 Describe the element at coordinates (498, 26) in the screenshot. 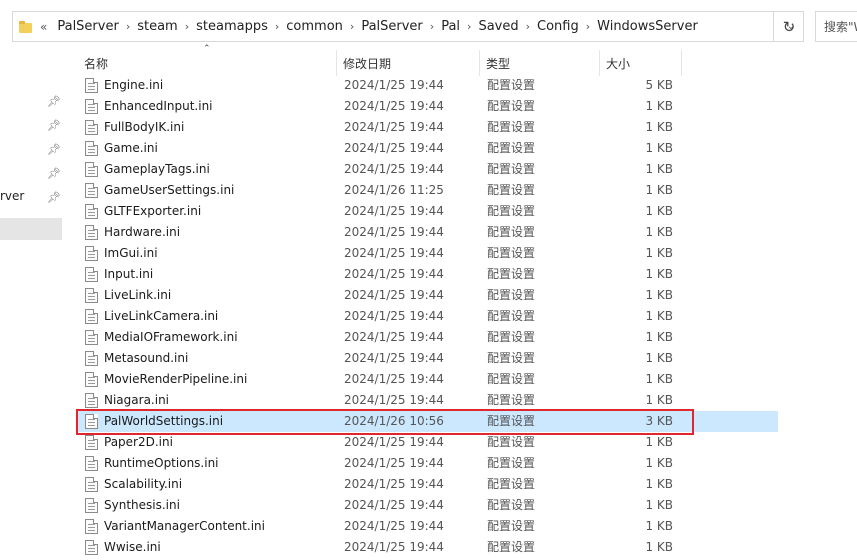

I see `breadcrumb-item: Saved` at that location.